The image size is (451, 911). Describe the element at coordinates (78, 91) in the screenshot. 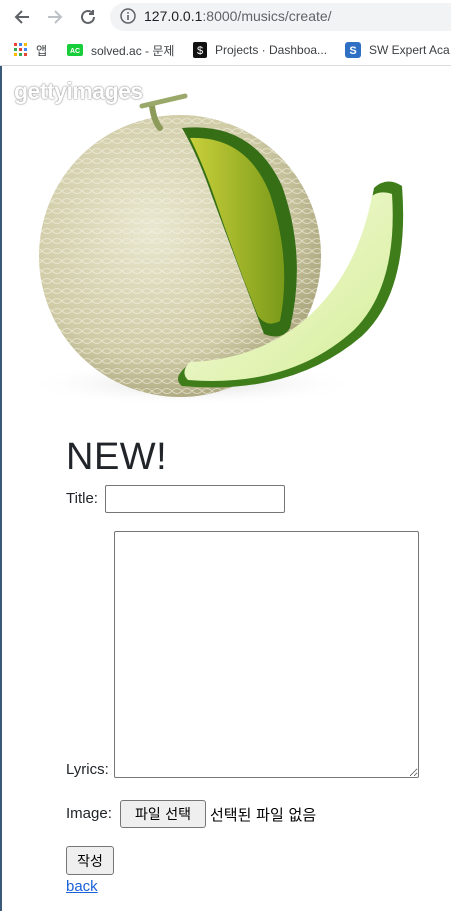

I see `gettyimages-watermark: gettyimages` at that location.